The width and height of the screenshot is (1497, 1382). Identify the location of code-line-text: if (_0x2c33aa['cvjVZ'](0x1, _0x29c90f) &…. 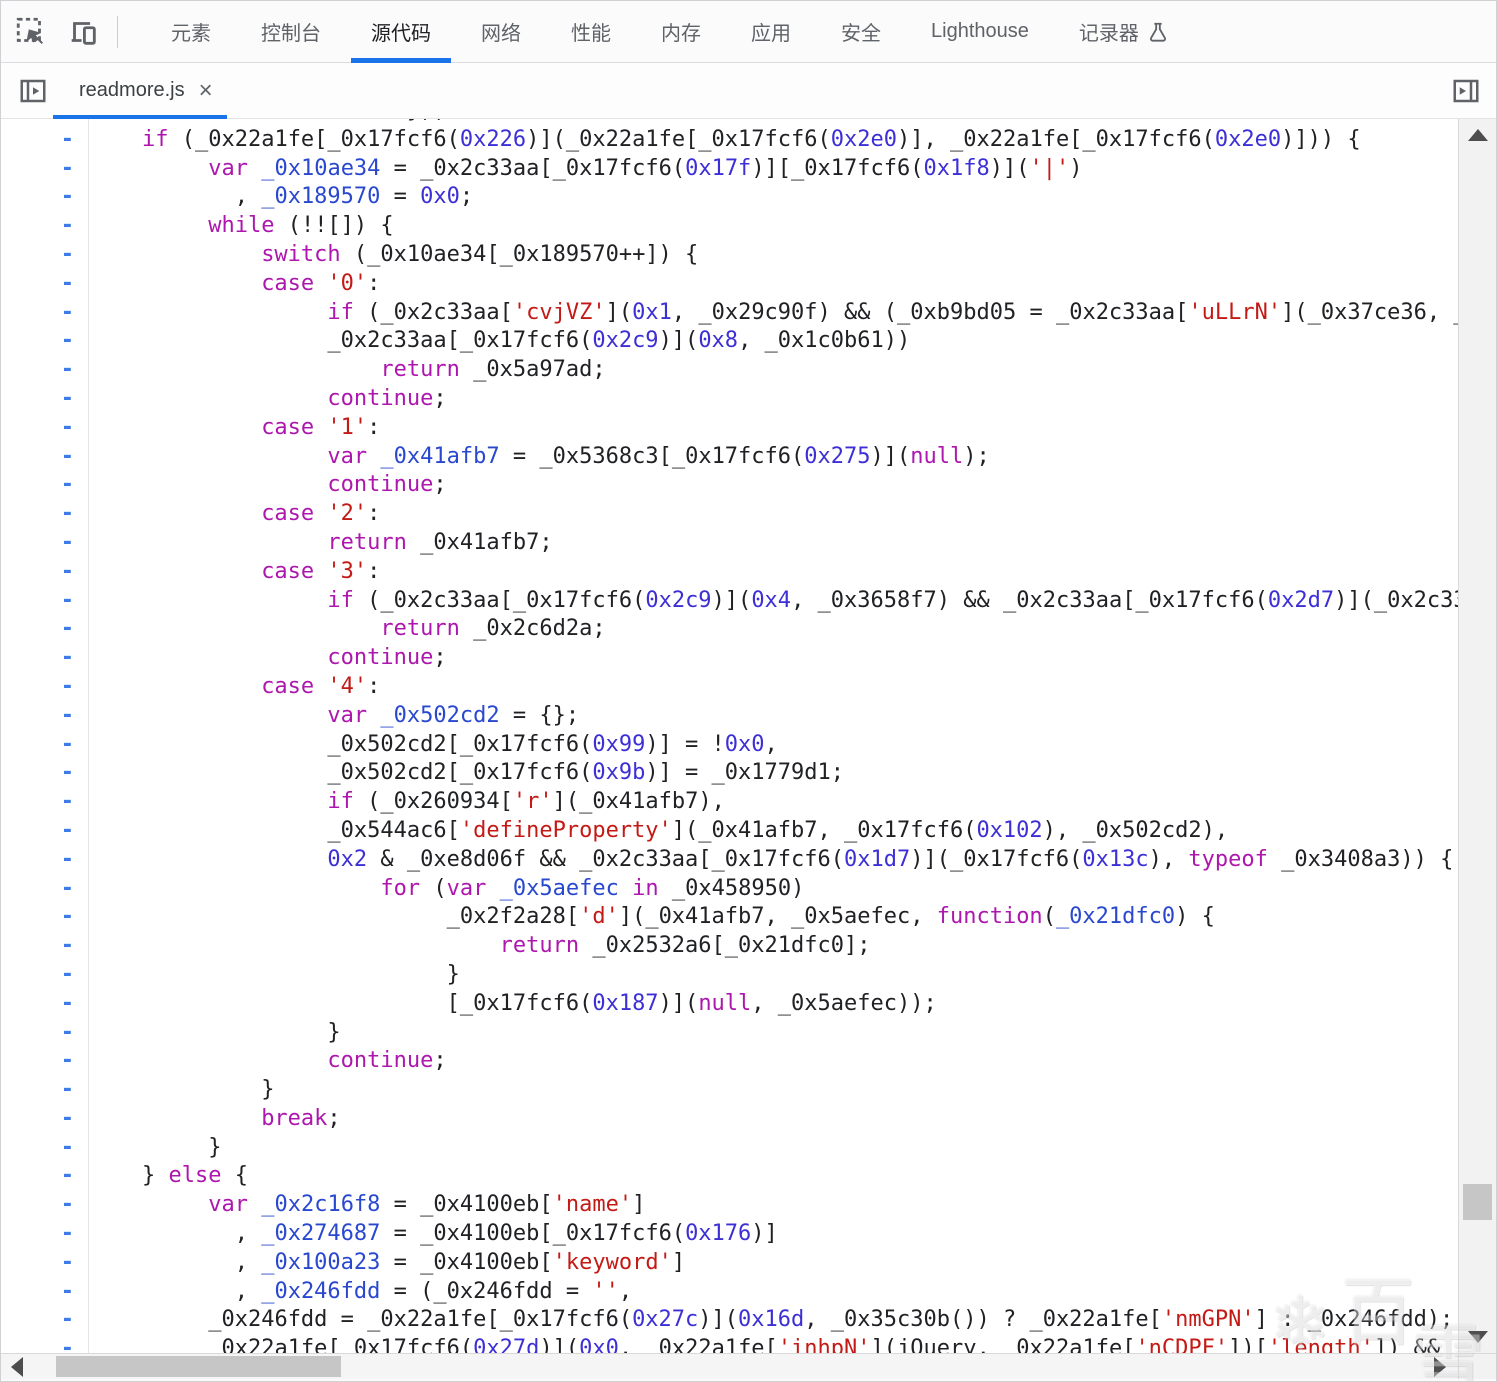
(893, 312).